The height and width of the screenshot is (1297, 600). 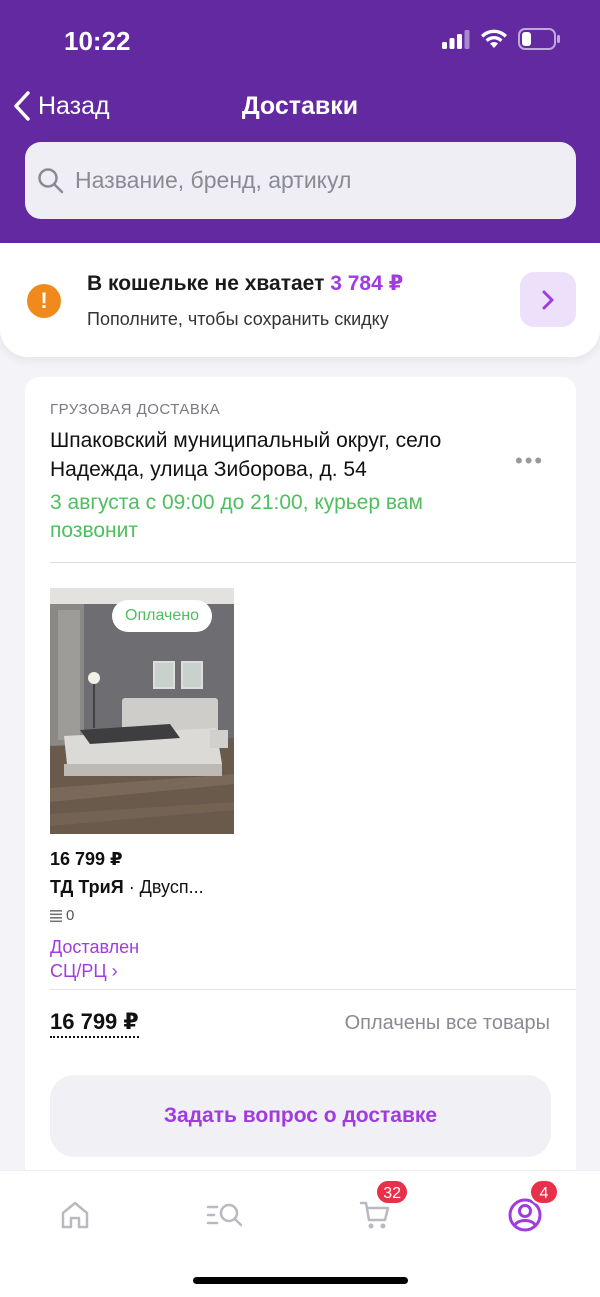 I want to click on item-quantity: 0, so click(x=62, y=915).